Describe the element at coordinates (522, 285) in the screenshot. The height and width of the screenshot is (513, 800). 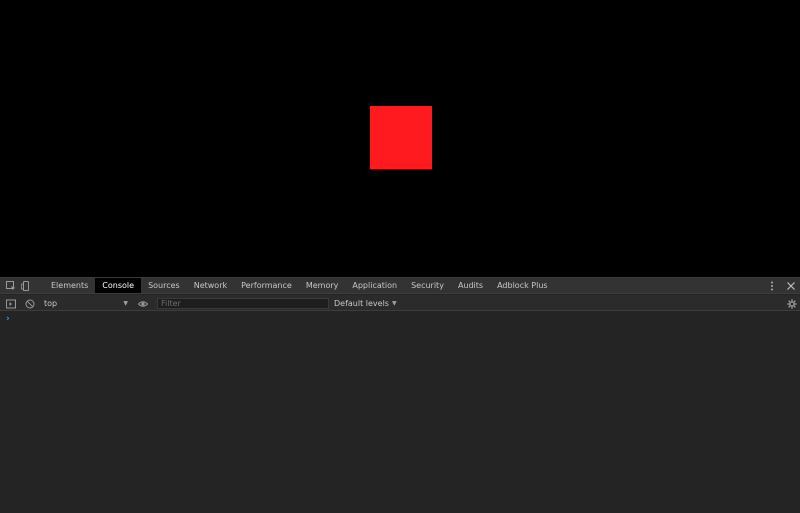
I see `tab-adblock-plus: Adblock Plus` at that location.